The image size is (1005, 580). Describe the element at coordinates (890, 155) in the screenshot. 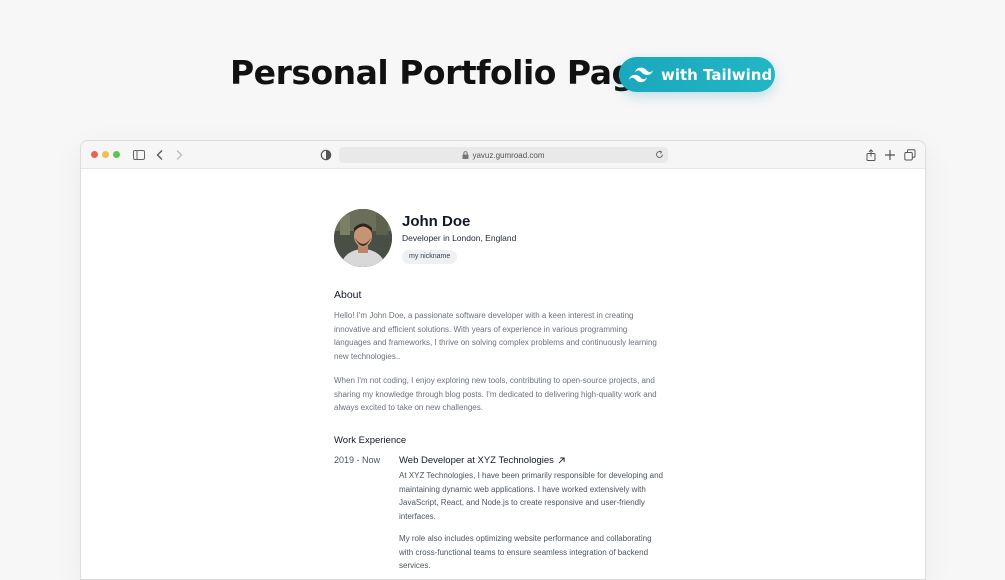

I see `new-tab-icon` at that location.